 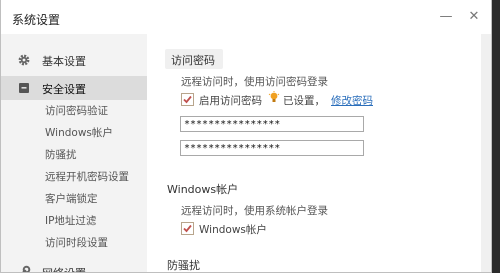 What do you see at coordinates (74, 266) in the screenshot?
I see `sidebar-item-network: 网络设置` at bounding box center [74, 266].